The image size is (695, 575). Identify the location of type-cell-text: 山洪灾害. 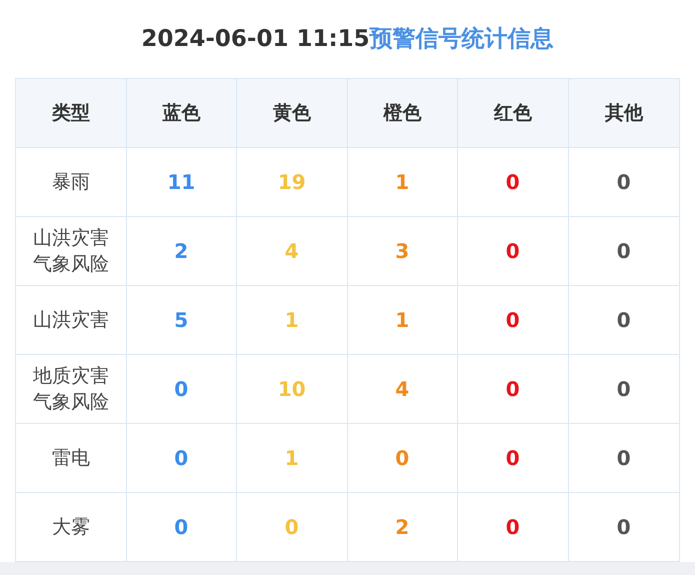
(71, 320).